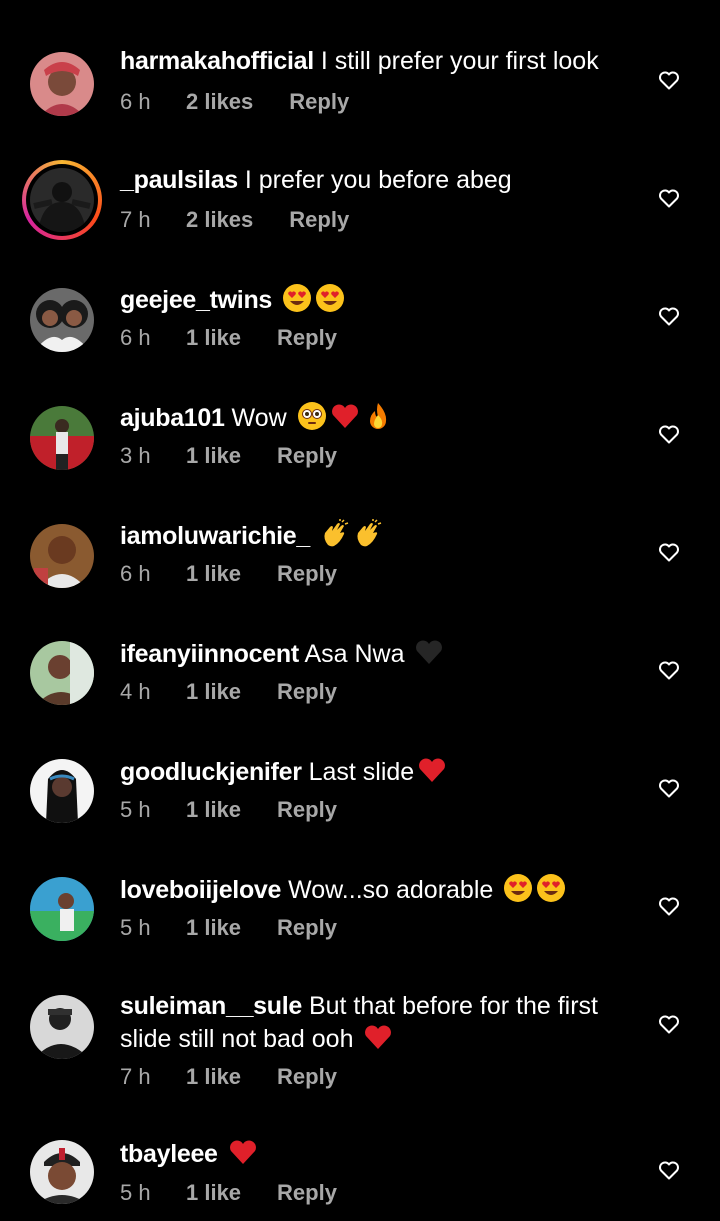 This screenshot has width=720, height=1221. What do you see at coordinates (211, 1006) in the screenshot?
I see `username: suleiman__sule` at bounding box center [211, 1006].